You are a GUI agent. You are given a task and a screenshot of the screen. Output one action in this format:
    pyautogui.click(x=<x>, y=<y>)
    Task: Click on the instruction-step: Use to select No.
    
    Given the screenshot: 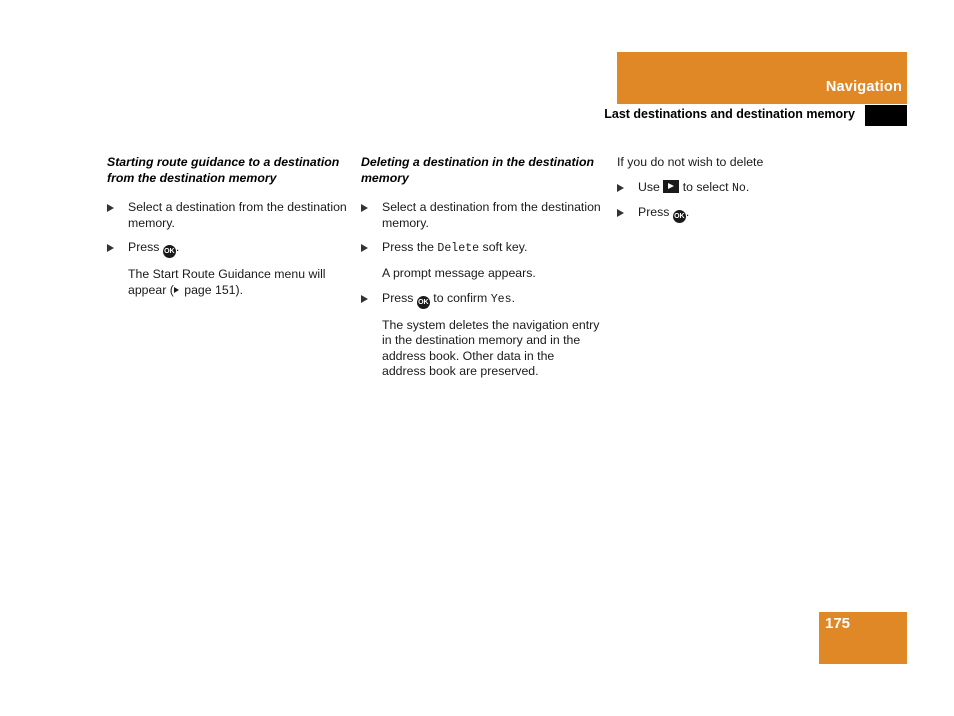 What is the action you would take?
    pyautogui.click(x=742, y=188)
    